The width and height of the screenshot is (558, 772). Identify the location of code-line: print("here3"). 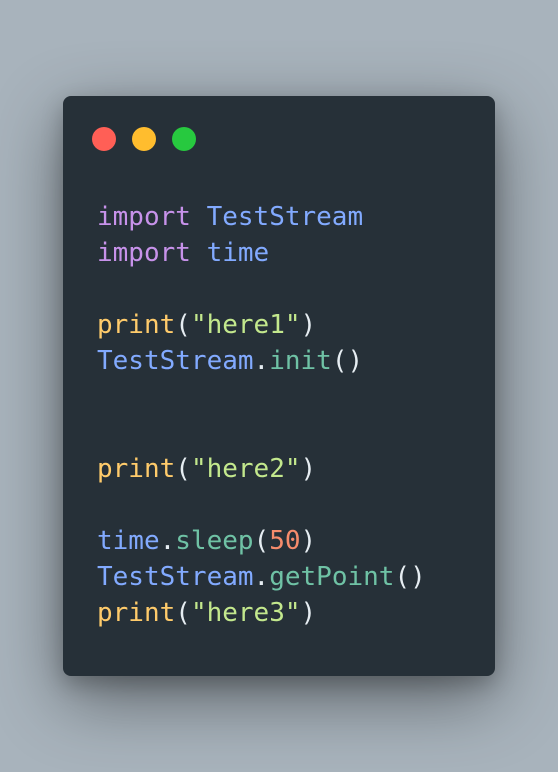
(261, 613).